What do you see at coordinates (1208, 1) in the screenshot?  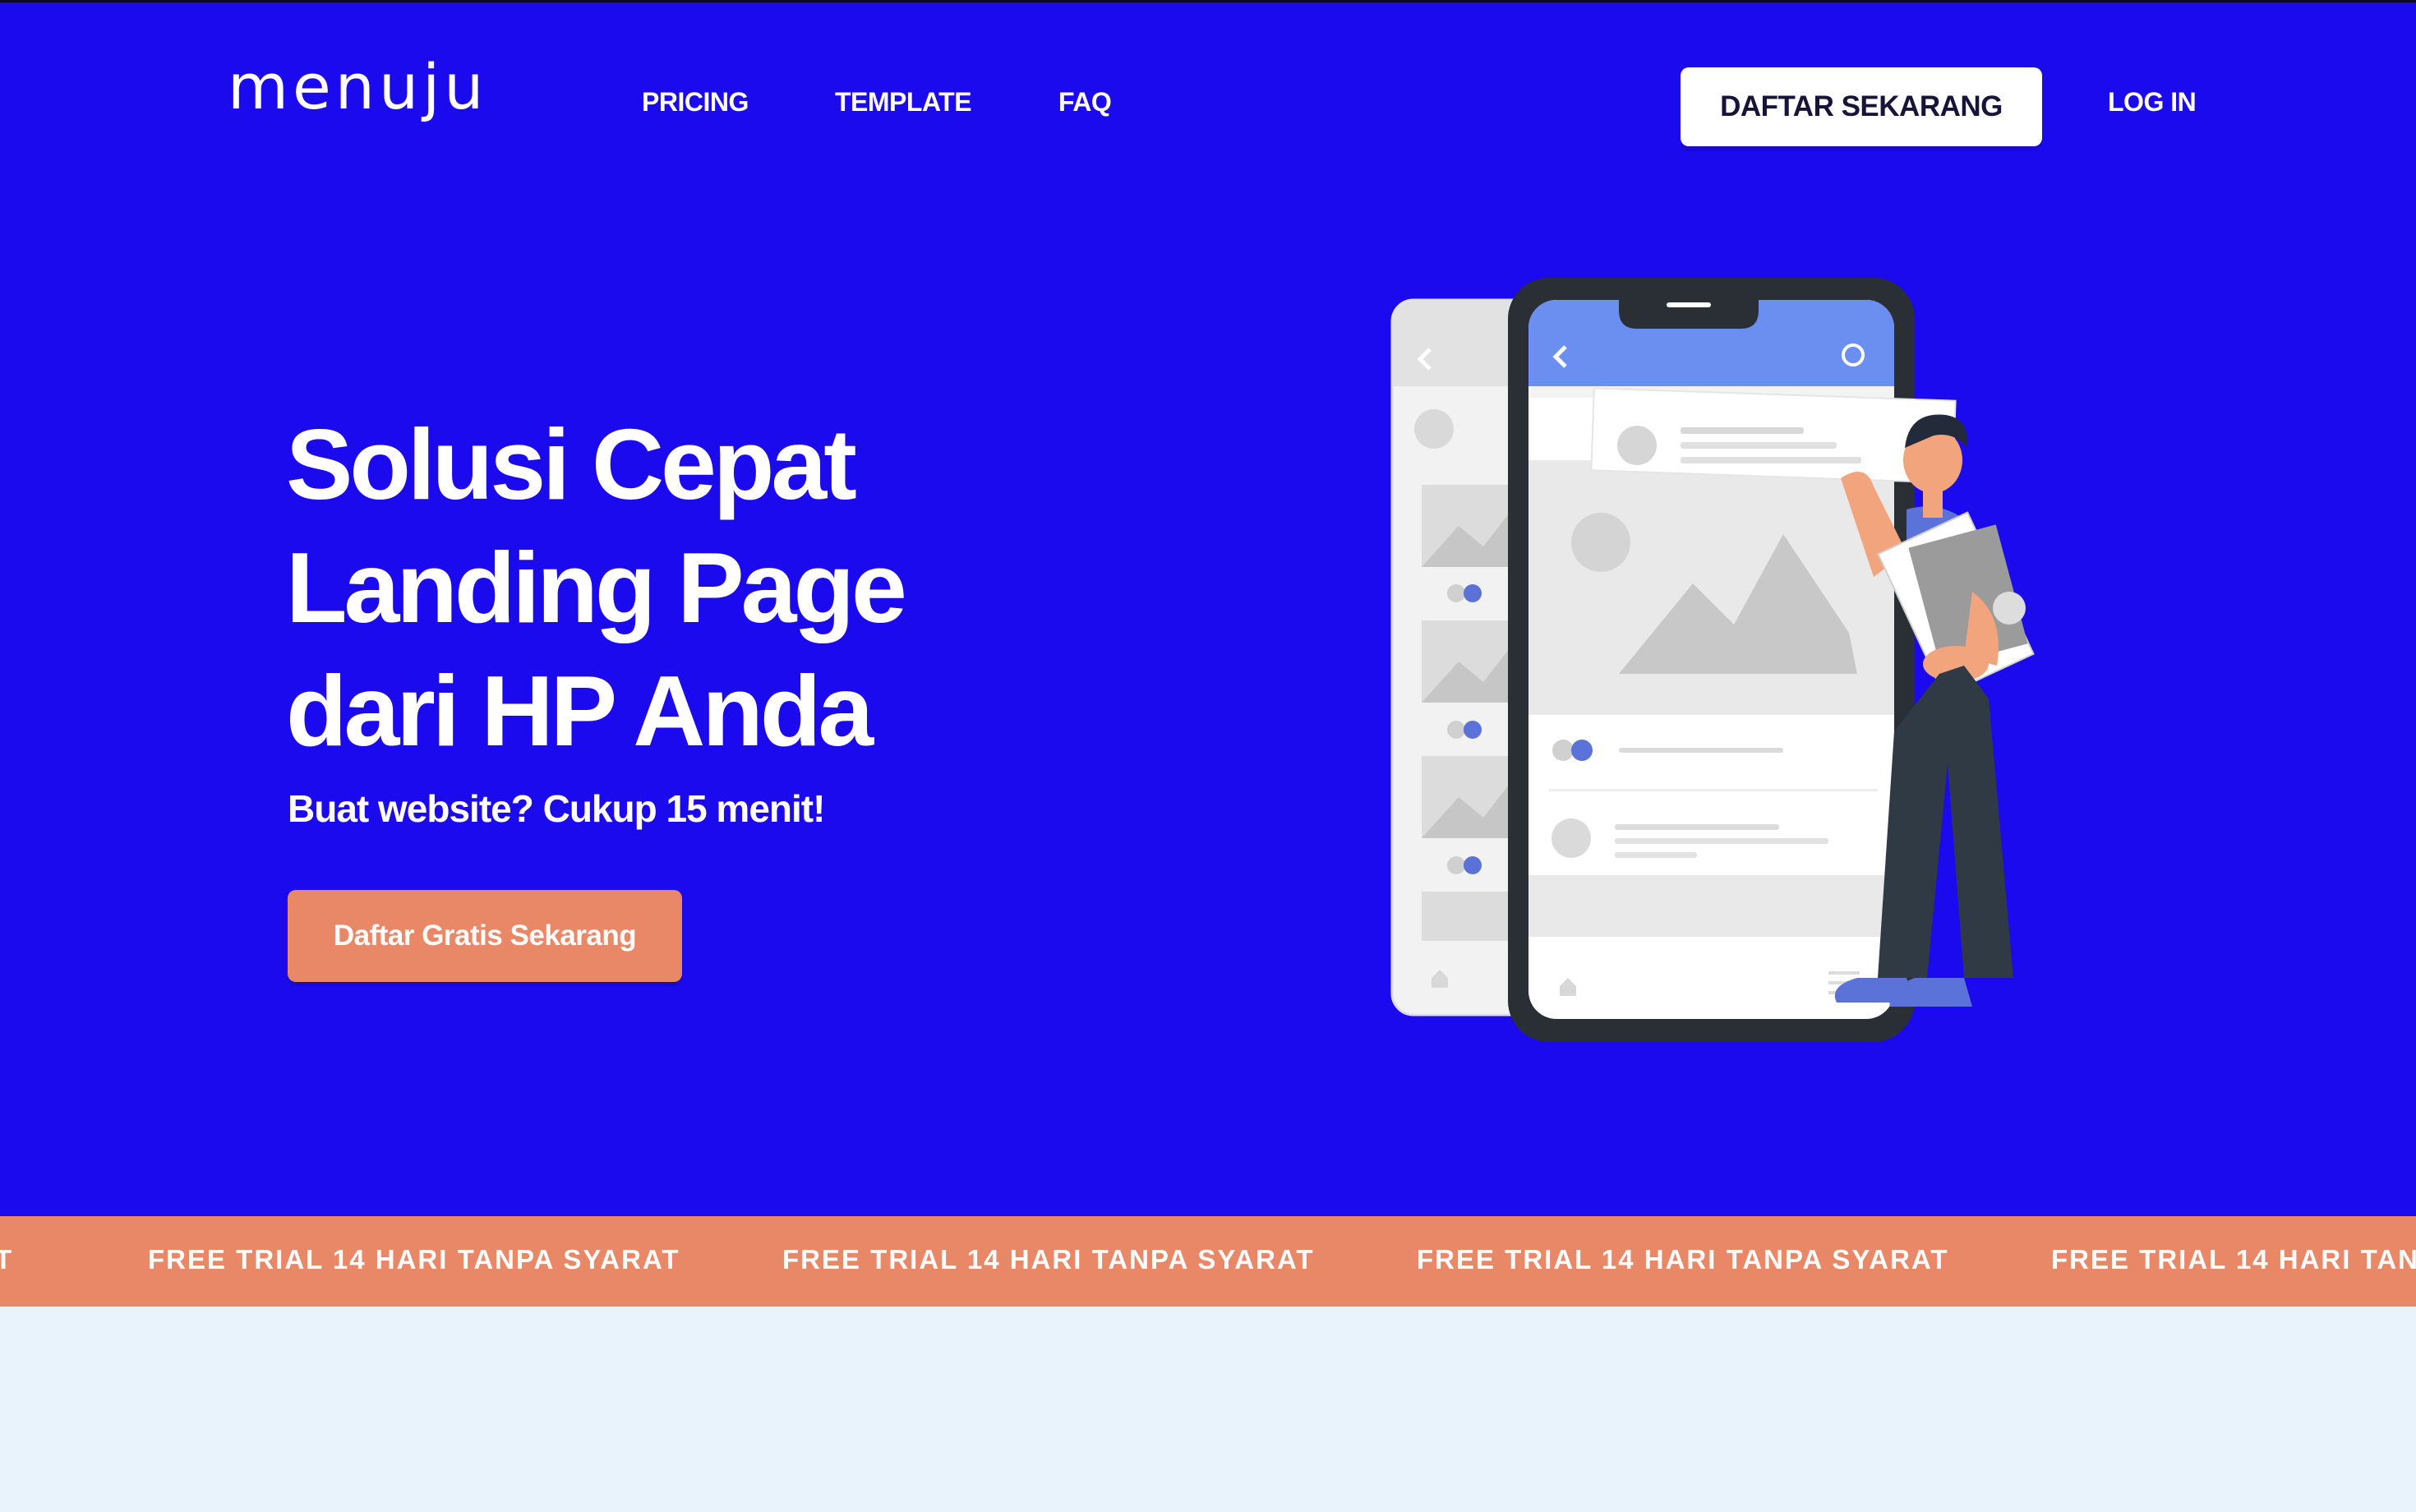 I see `top-border` at bounding box center [1208, 1].